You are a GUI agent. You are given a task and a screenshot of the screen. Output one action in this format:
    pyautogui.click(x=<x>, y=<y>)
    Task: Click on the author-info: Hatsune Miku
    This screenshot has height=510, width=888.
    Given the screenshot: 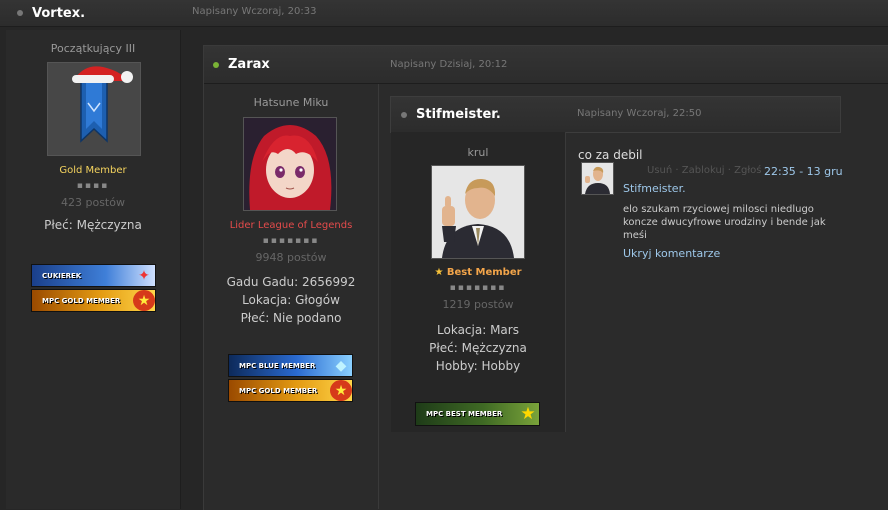 What is the action you would take?
    pyautogui.click(x=291, y=102)
    